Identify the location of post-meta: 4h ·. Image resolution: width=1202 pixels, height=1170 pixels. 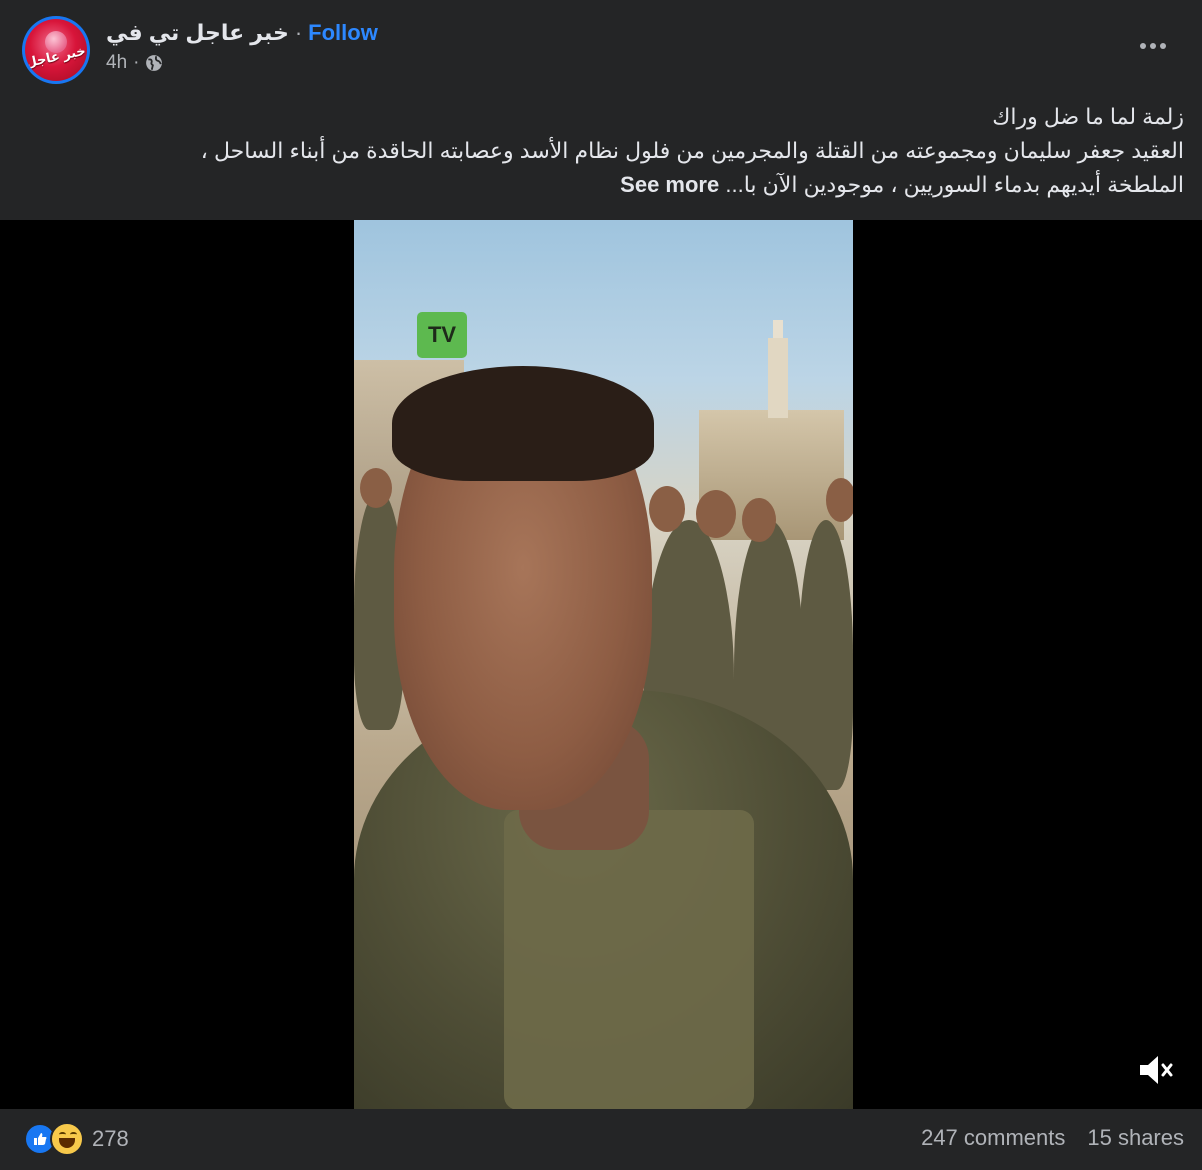
(134, 63).